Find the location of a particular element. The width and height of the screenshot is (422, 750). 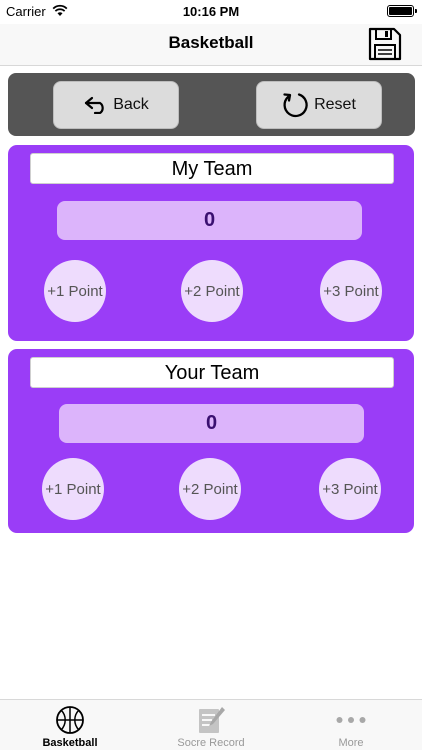

back-button: Back is located at coordinates (116, 105).